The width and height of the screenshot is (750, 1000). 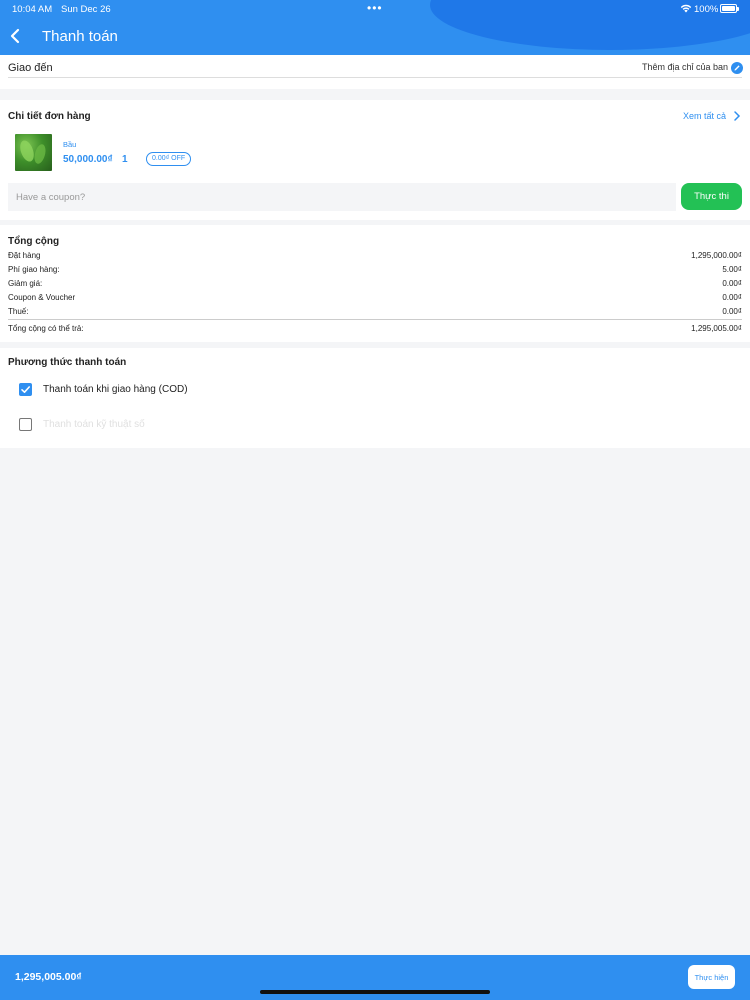 What do you see at coordinates (375, 27) in the screenshot?
I see `app-header: 10:04 AM Sun Dec 26 ••• 100% Thanh toán` at bounding box center [375, 27].